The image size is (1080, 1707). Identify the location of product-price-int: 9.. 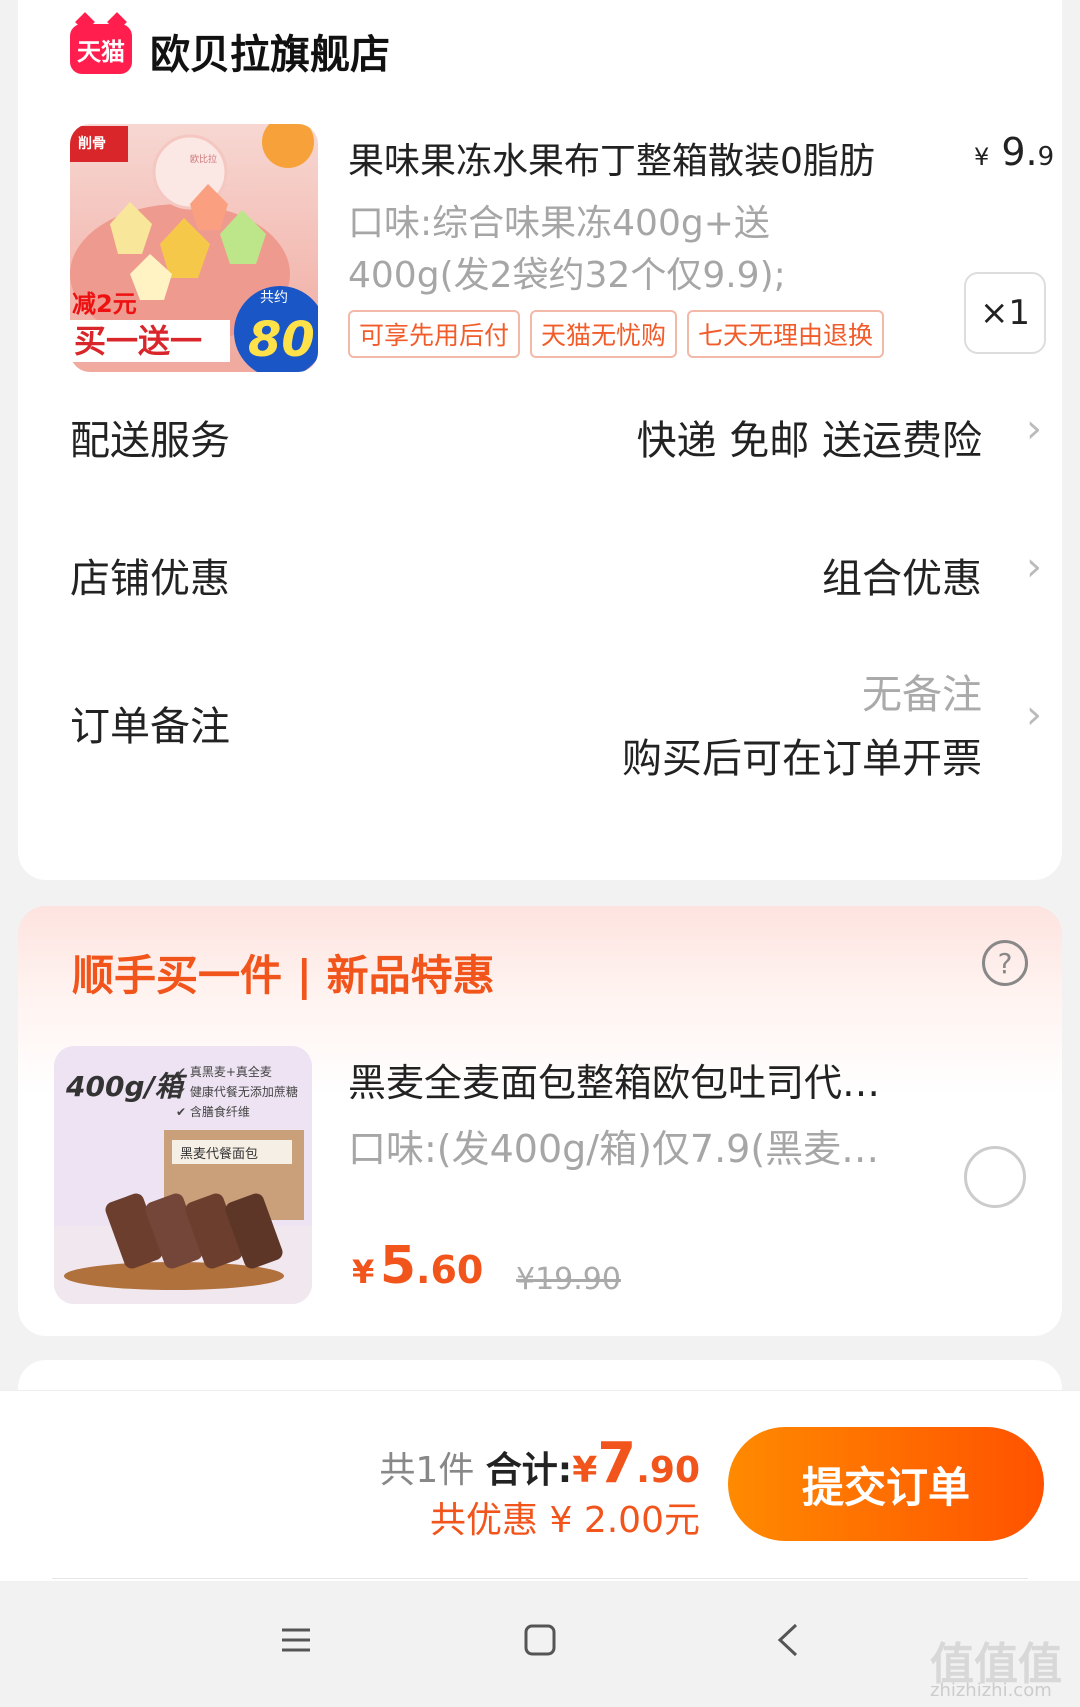
(1019, 152).